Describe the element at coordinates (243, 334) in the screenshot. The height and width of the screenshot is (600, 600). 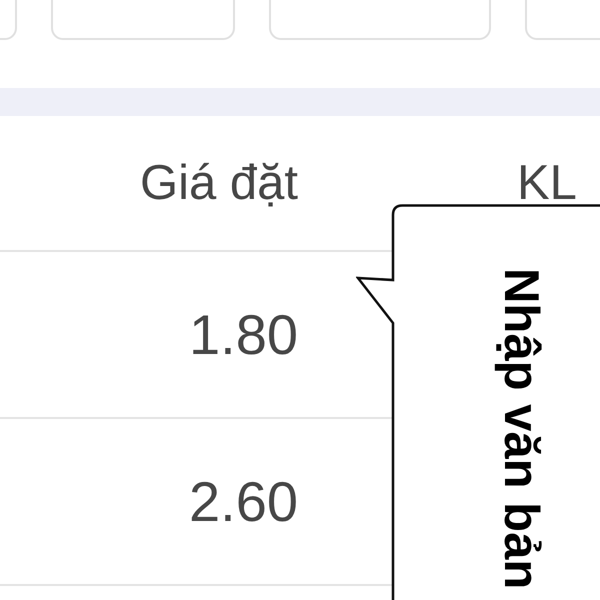
I see `price-cell: 1.80` at that location.